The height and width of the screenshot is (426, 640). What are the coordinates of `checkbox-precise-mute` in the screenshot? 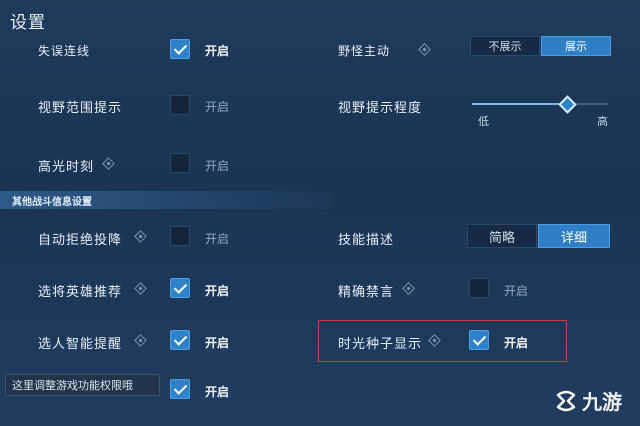 It's located at (479, 288).